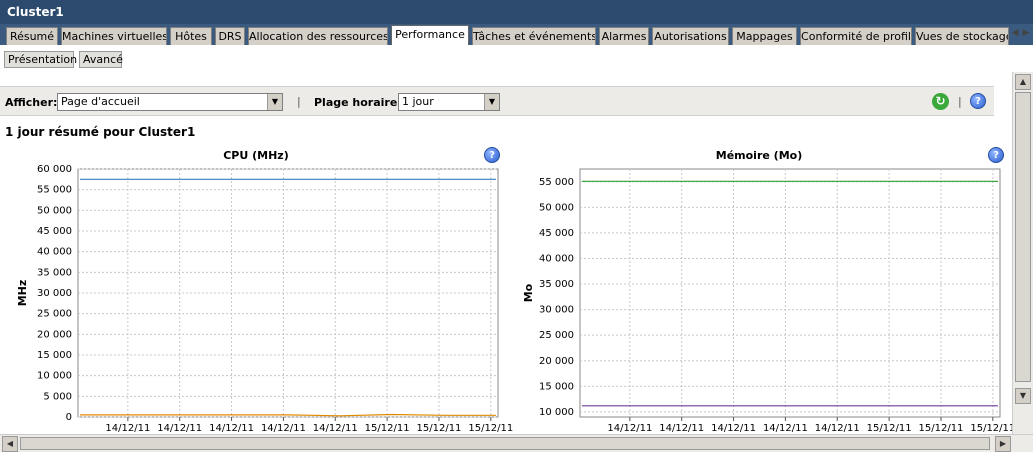  Describe the element at coordinates (505, 443) in the screenshot. I see `horizontal-scroll-thumb` at that location.